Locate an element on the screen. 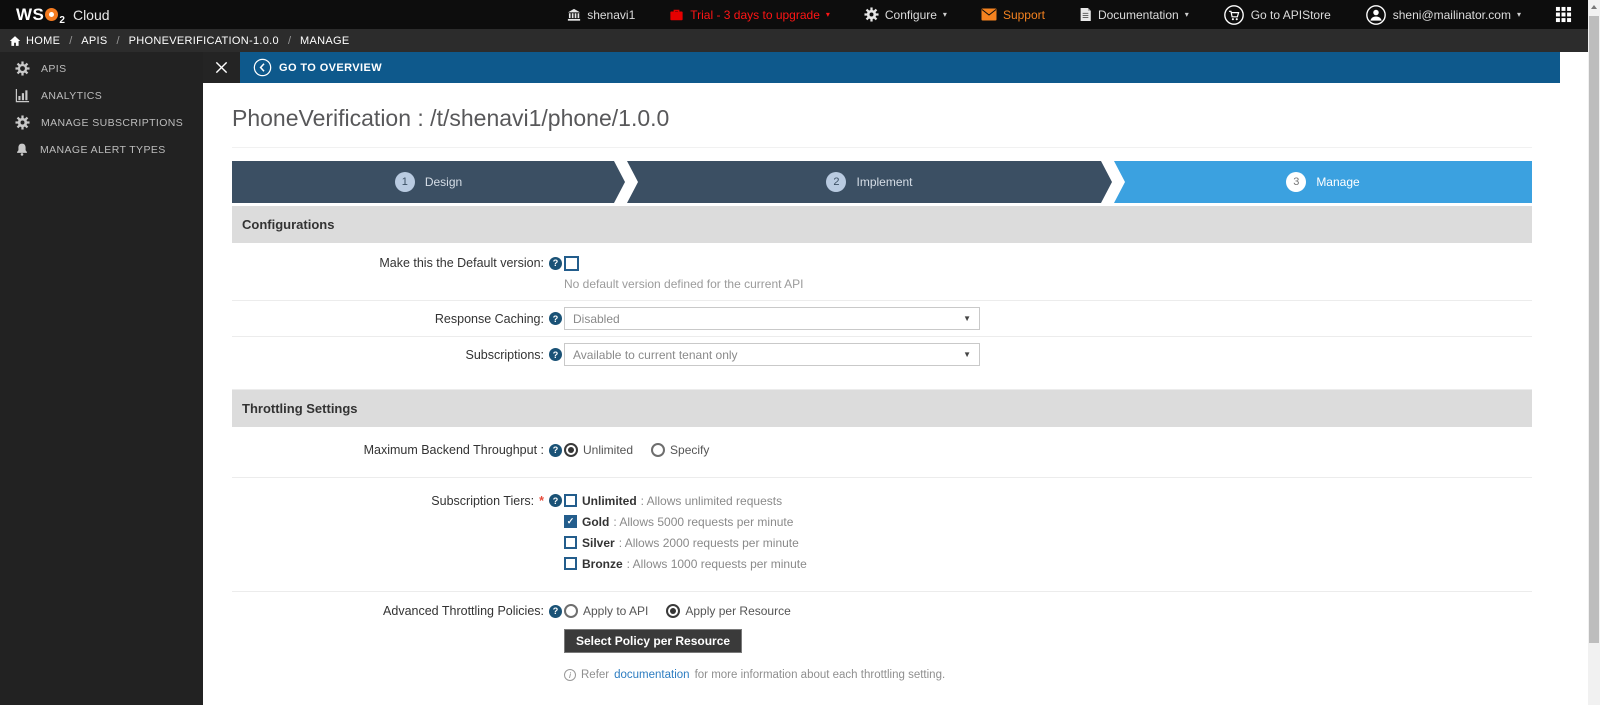 The image size is (1600, 705). breadcrumb-manage: MANAGE is located at coordinates (324, 41).